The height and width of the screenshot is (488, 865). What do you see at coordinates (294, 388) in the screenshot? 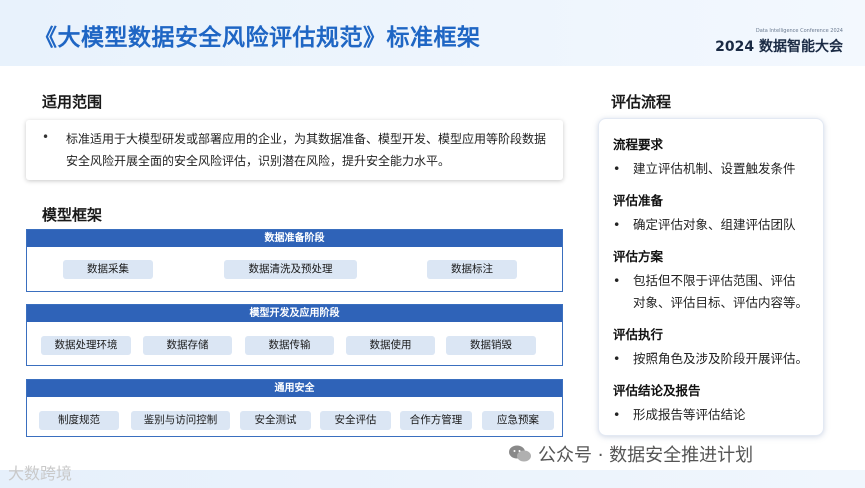
I see `stage-title: 通用安全` at bounding box center [294, 388].